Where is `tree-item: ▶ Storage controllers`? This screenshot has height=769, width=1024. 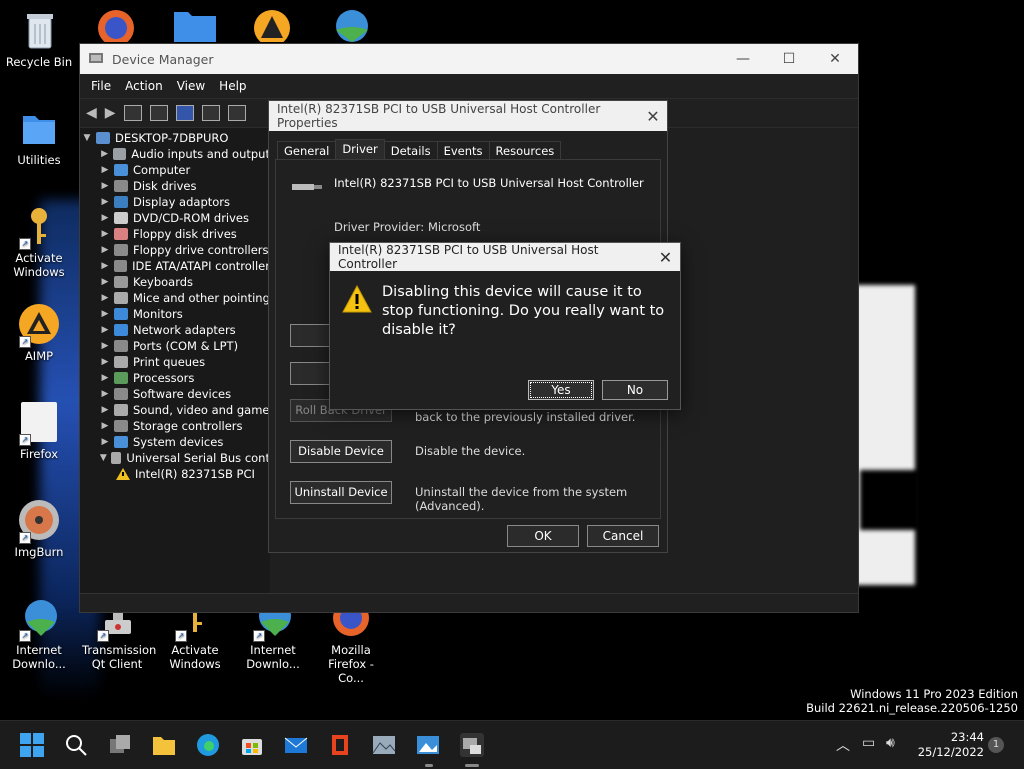 tree-item: ▶ Storage controllers is located at coordinates (175, 426).